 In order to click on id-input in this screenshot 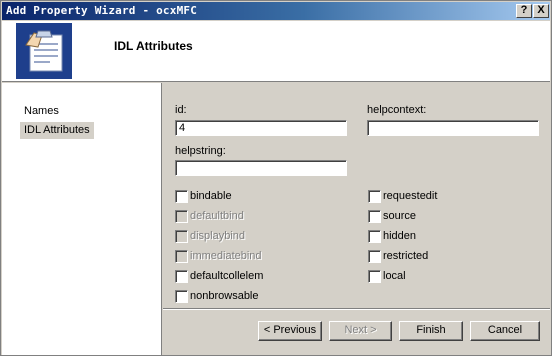, I will do `click(261, 128)`.